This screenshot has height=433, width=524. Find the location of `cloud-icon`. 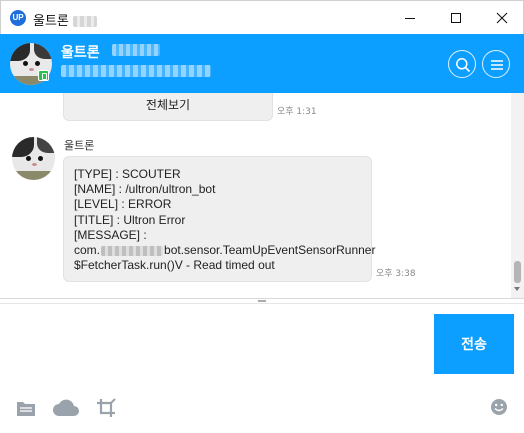

cloud-icon is located at coordinates (66, 407).